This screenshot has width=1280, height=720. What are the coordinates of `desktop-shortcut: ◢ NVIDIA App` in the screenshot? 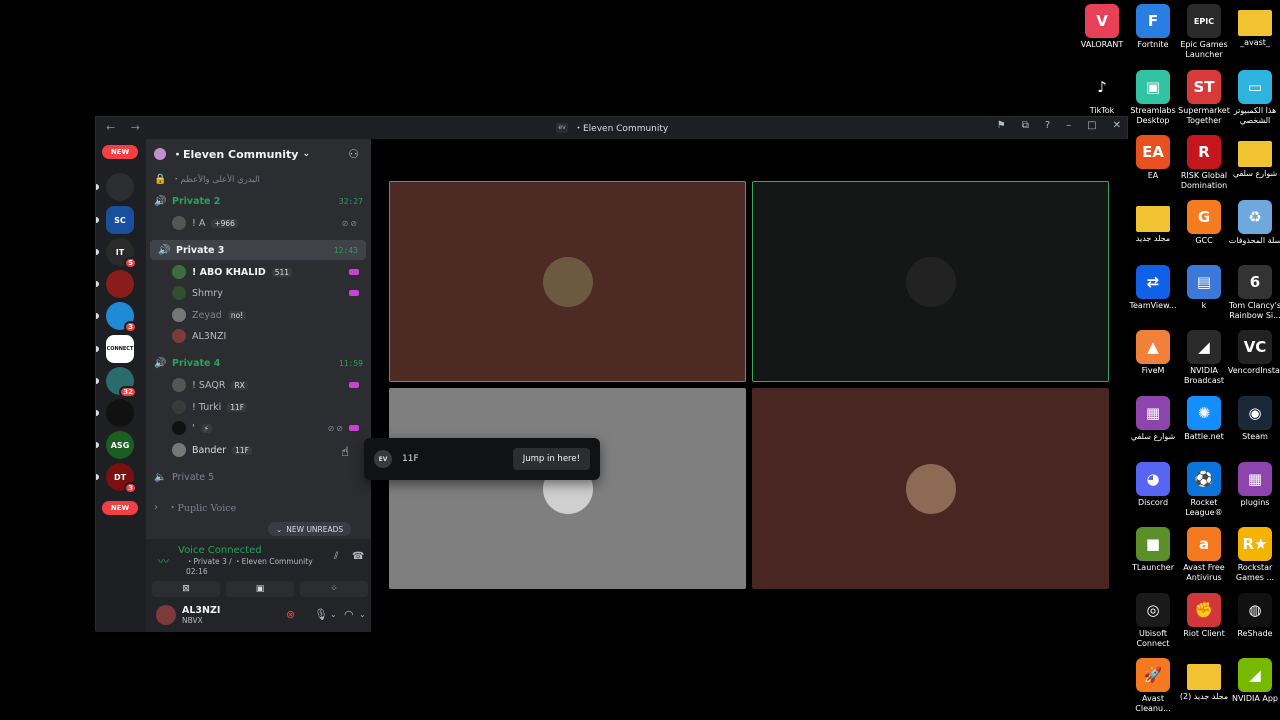 It's located at (1253, 681).